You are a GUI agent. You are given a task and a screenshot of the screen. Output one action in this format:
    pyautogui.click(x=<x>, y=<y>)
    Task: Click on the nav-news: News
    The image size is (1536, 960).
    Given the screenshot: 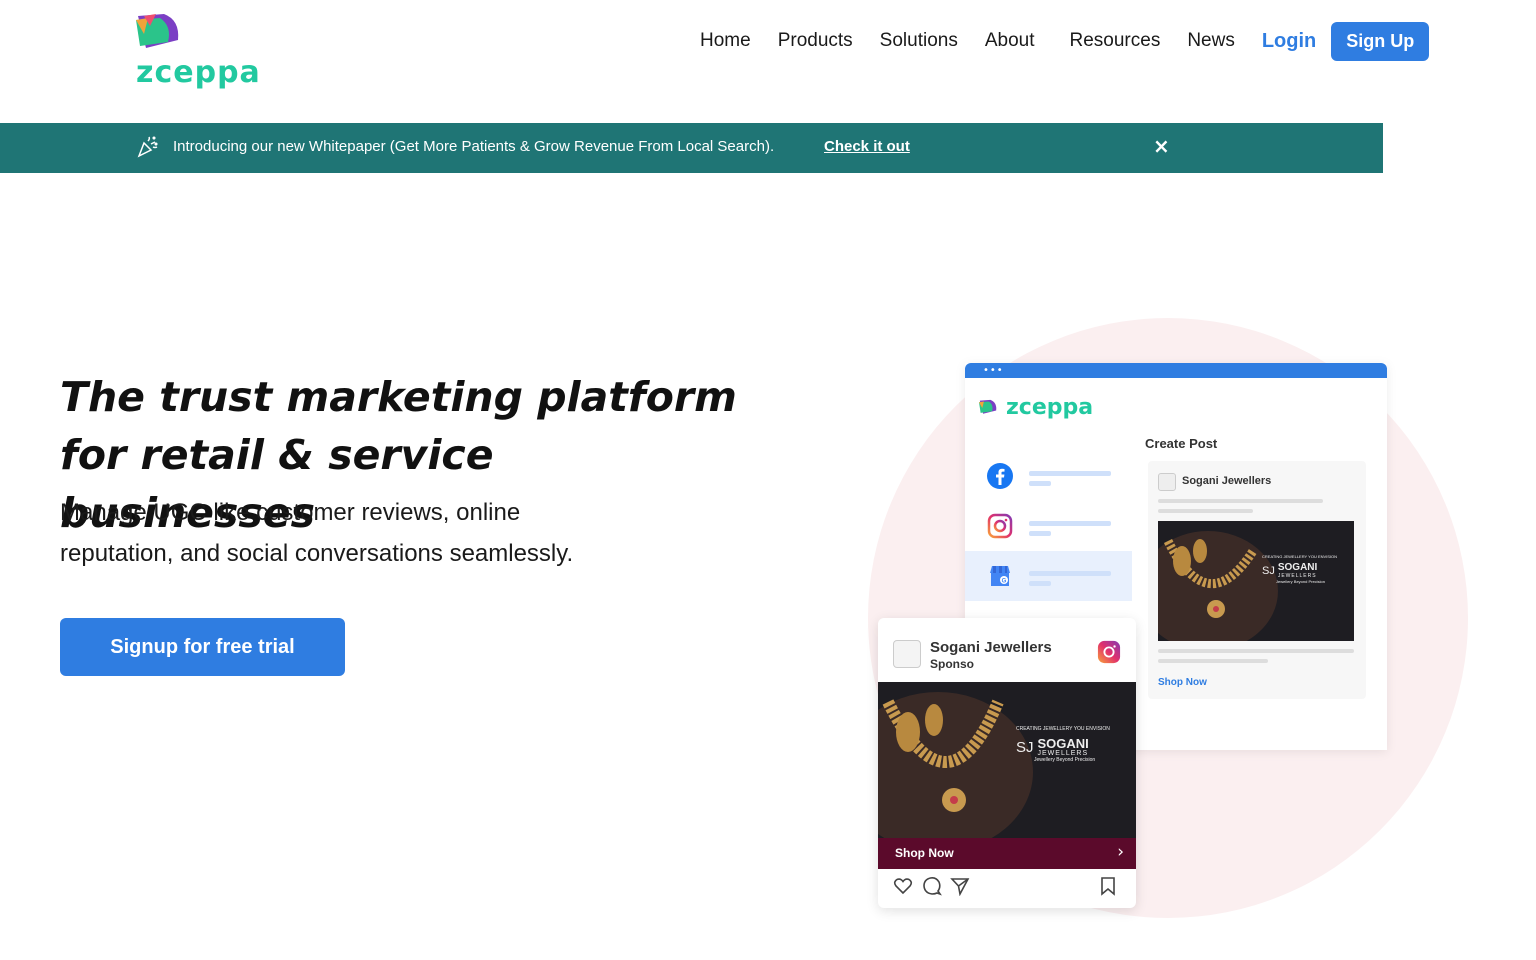 What is the action you would take?
    pyautogui.click(x=1211, y=41)
    